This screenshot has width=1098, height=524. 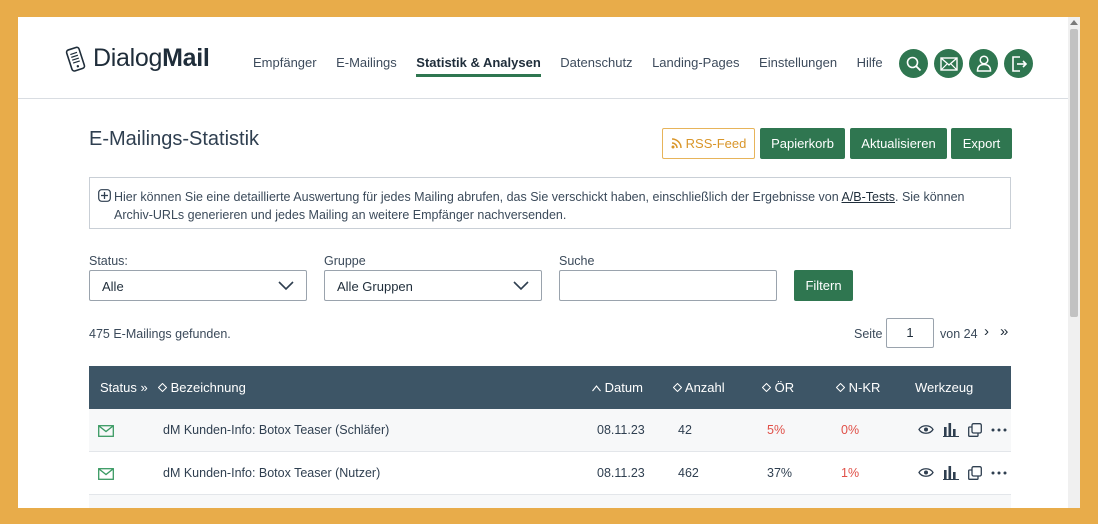 I want to click on group-select: Alle Gruppen, so click(x=433, y=285).